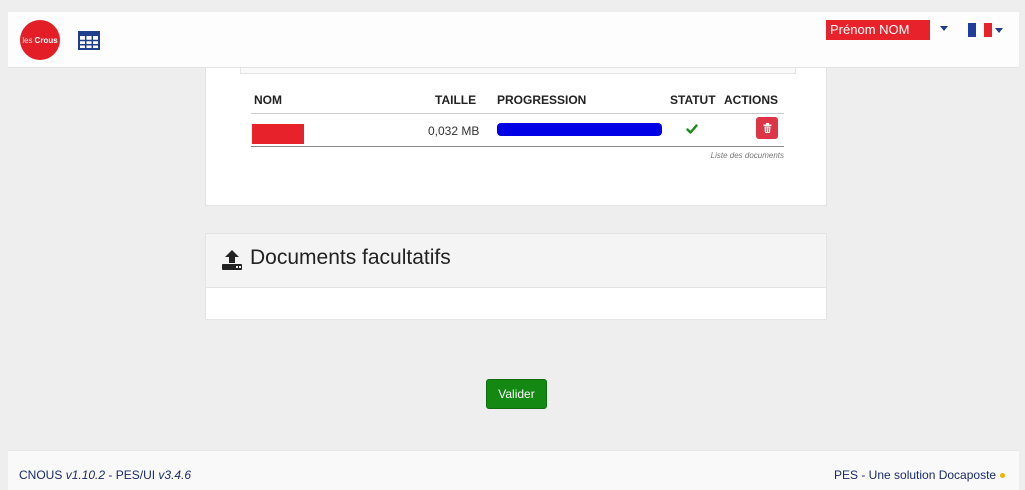 The image size is (1025, 490). I want to click on logo-text-thin: les, so click(27, 40).